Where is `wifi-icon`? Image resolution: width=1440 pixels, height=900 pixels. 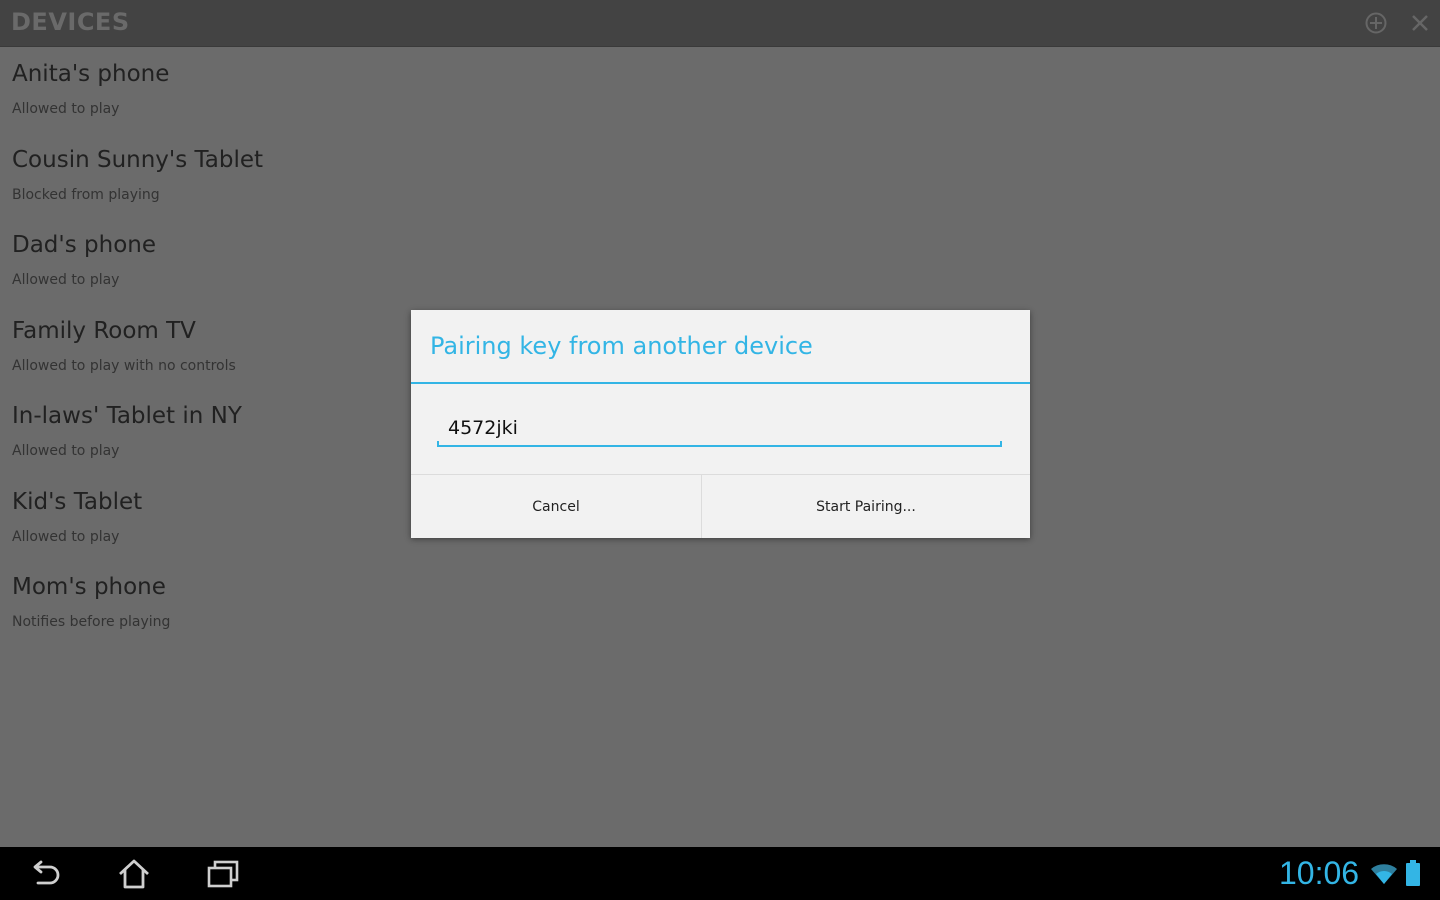 wifi-icon is located at coordinates (1384, 874).